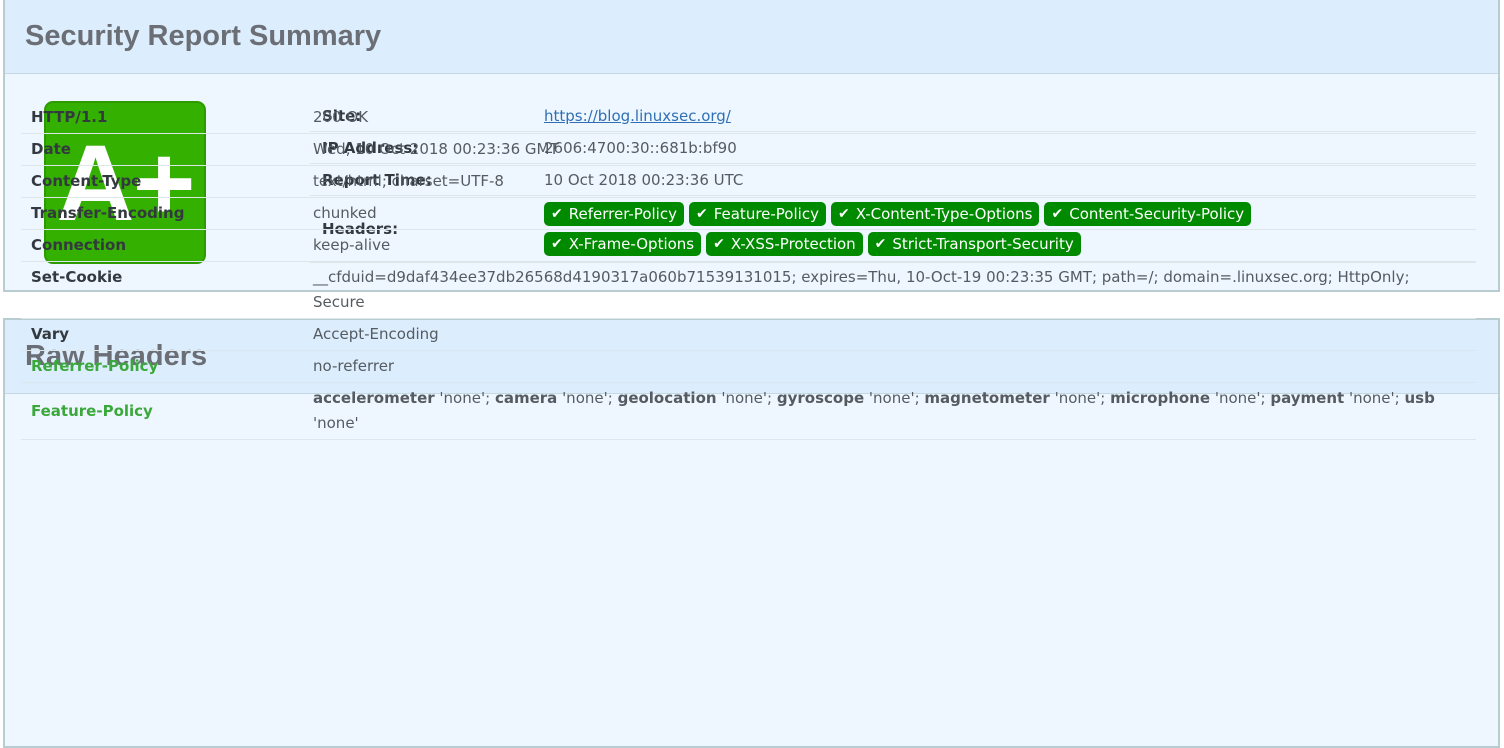  Describe the element at coordinates (526, 398) in the screenshot. I see `feature-name: camera` at that location.